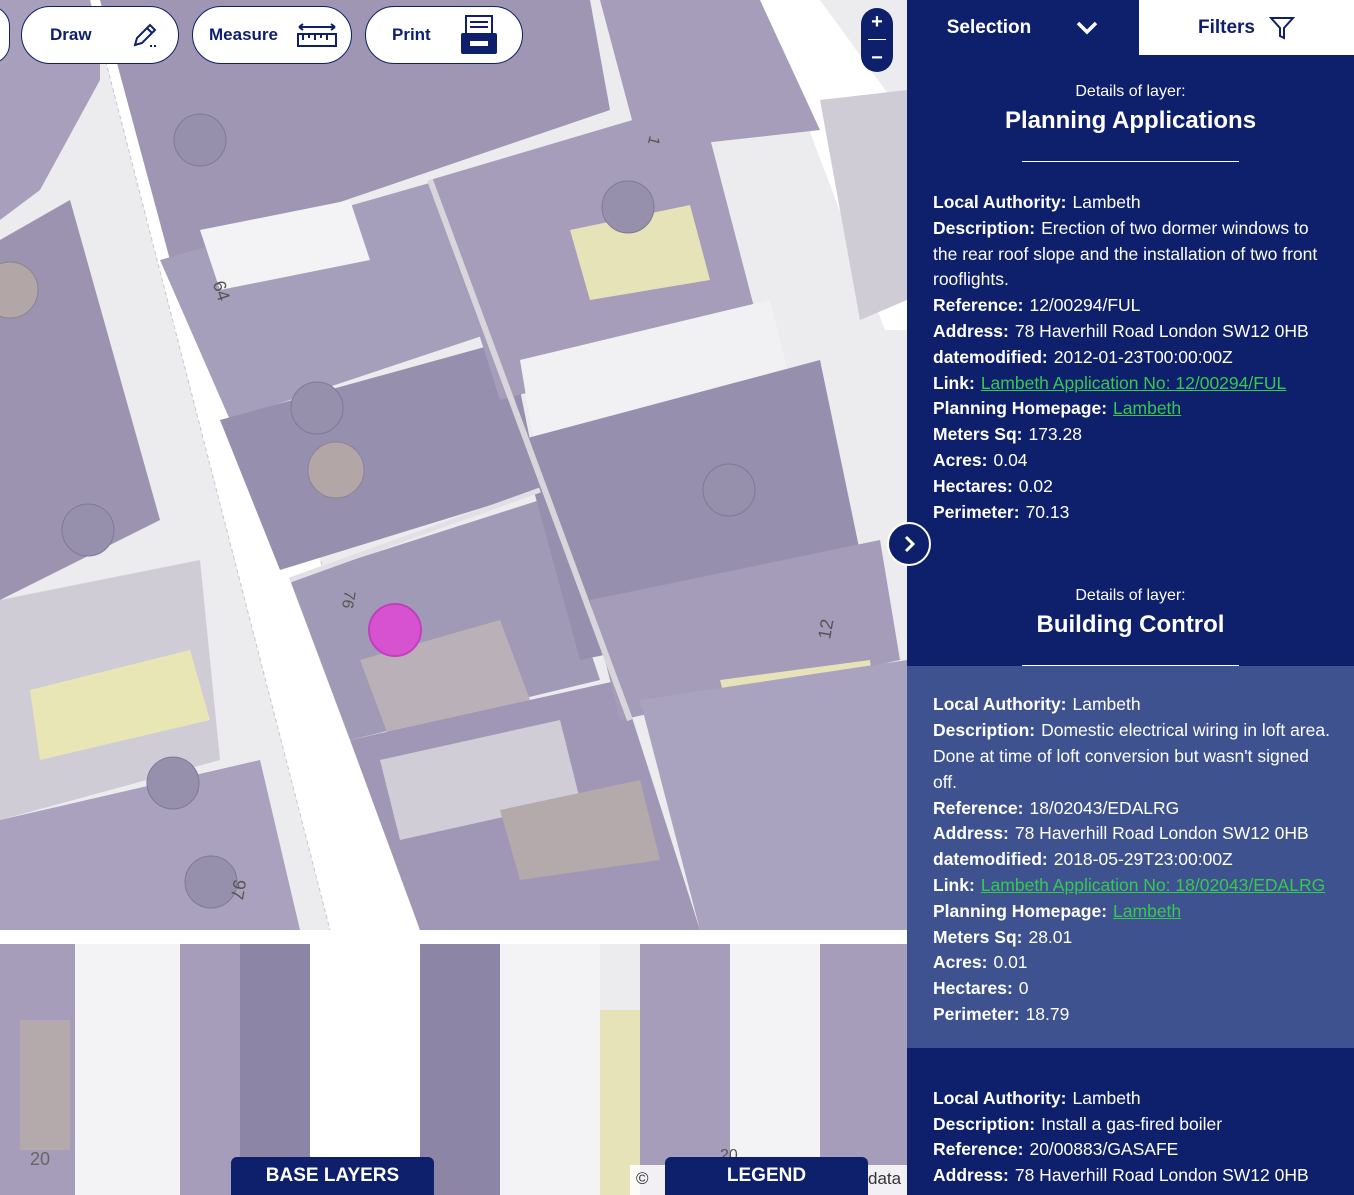 This screenshot has width=1354, height=1195. What do you see at coordinates (981, 988) in the screenshot?
I see `record-field: Hectares: 0` at bounding box center [981, 988].